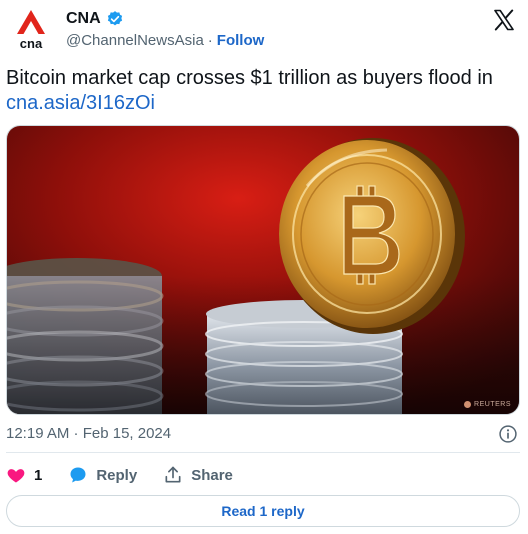 Image resolution: width=528 pixels, height=534 pixels. Describe the element at coordinates (504, 20) in the screenshot. I see `x-logo-icon` at that location.